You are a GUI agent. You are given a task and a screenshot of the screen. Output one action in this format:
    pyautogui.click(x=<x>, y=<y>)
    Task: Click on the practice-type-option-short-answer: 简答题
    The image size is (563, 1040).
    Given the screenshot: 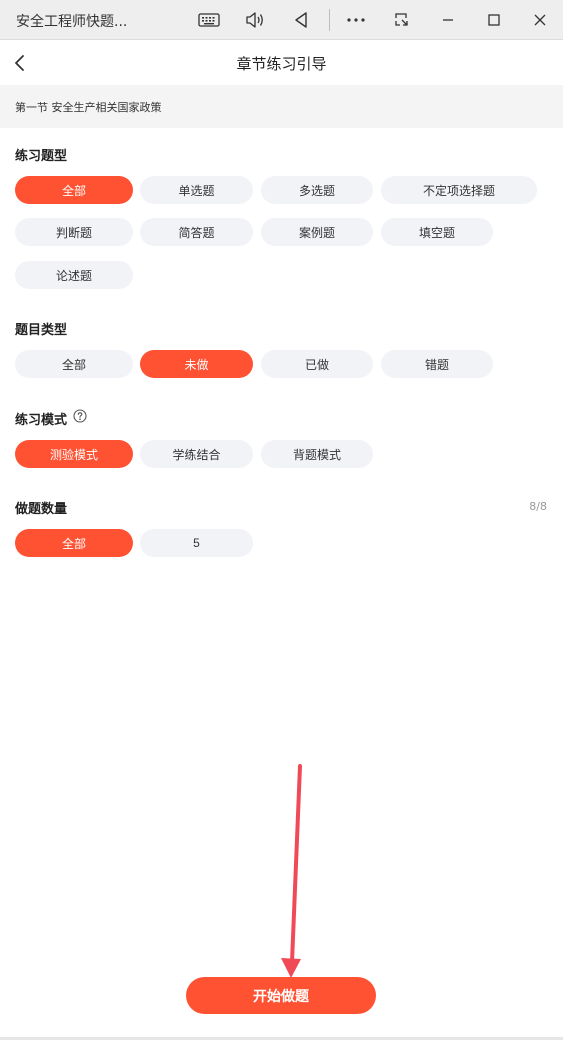 What is the action you would take?
    pyautogui.click(x=196, y=232)
    